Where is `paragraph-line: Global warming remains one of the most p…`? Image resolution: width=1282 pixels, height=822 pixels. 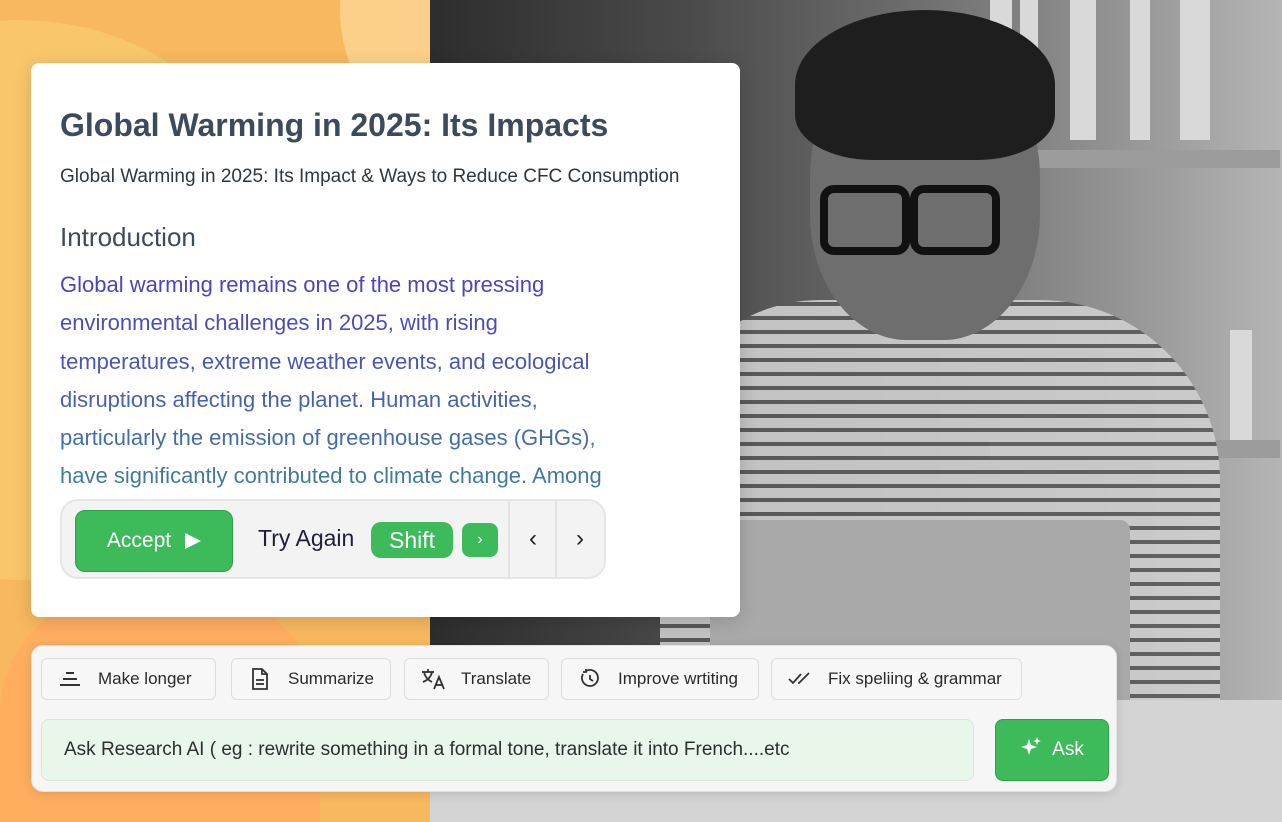
paragraph-line: Global warming remains one of the most p… is located at coordinates (302, 284).